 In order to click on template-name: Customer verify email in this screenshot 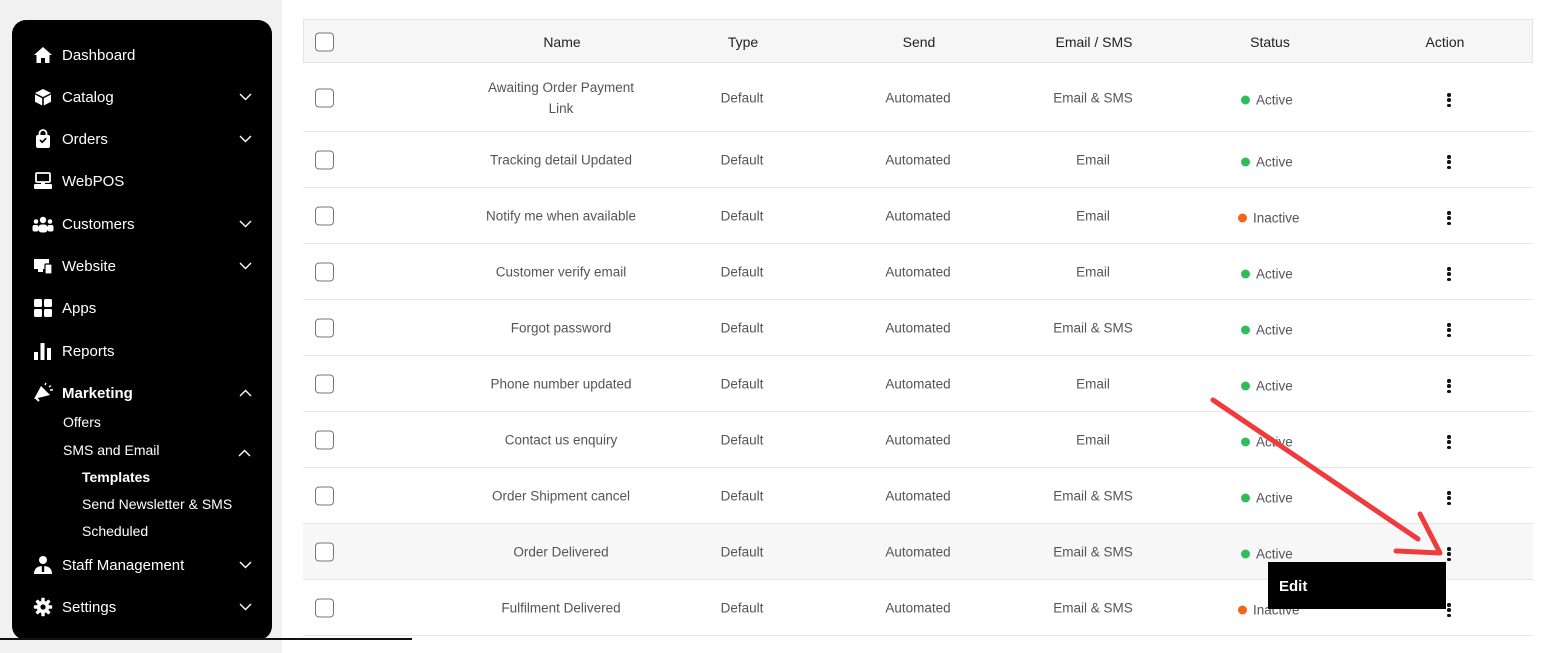, I will do `click(561, 272)`.